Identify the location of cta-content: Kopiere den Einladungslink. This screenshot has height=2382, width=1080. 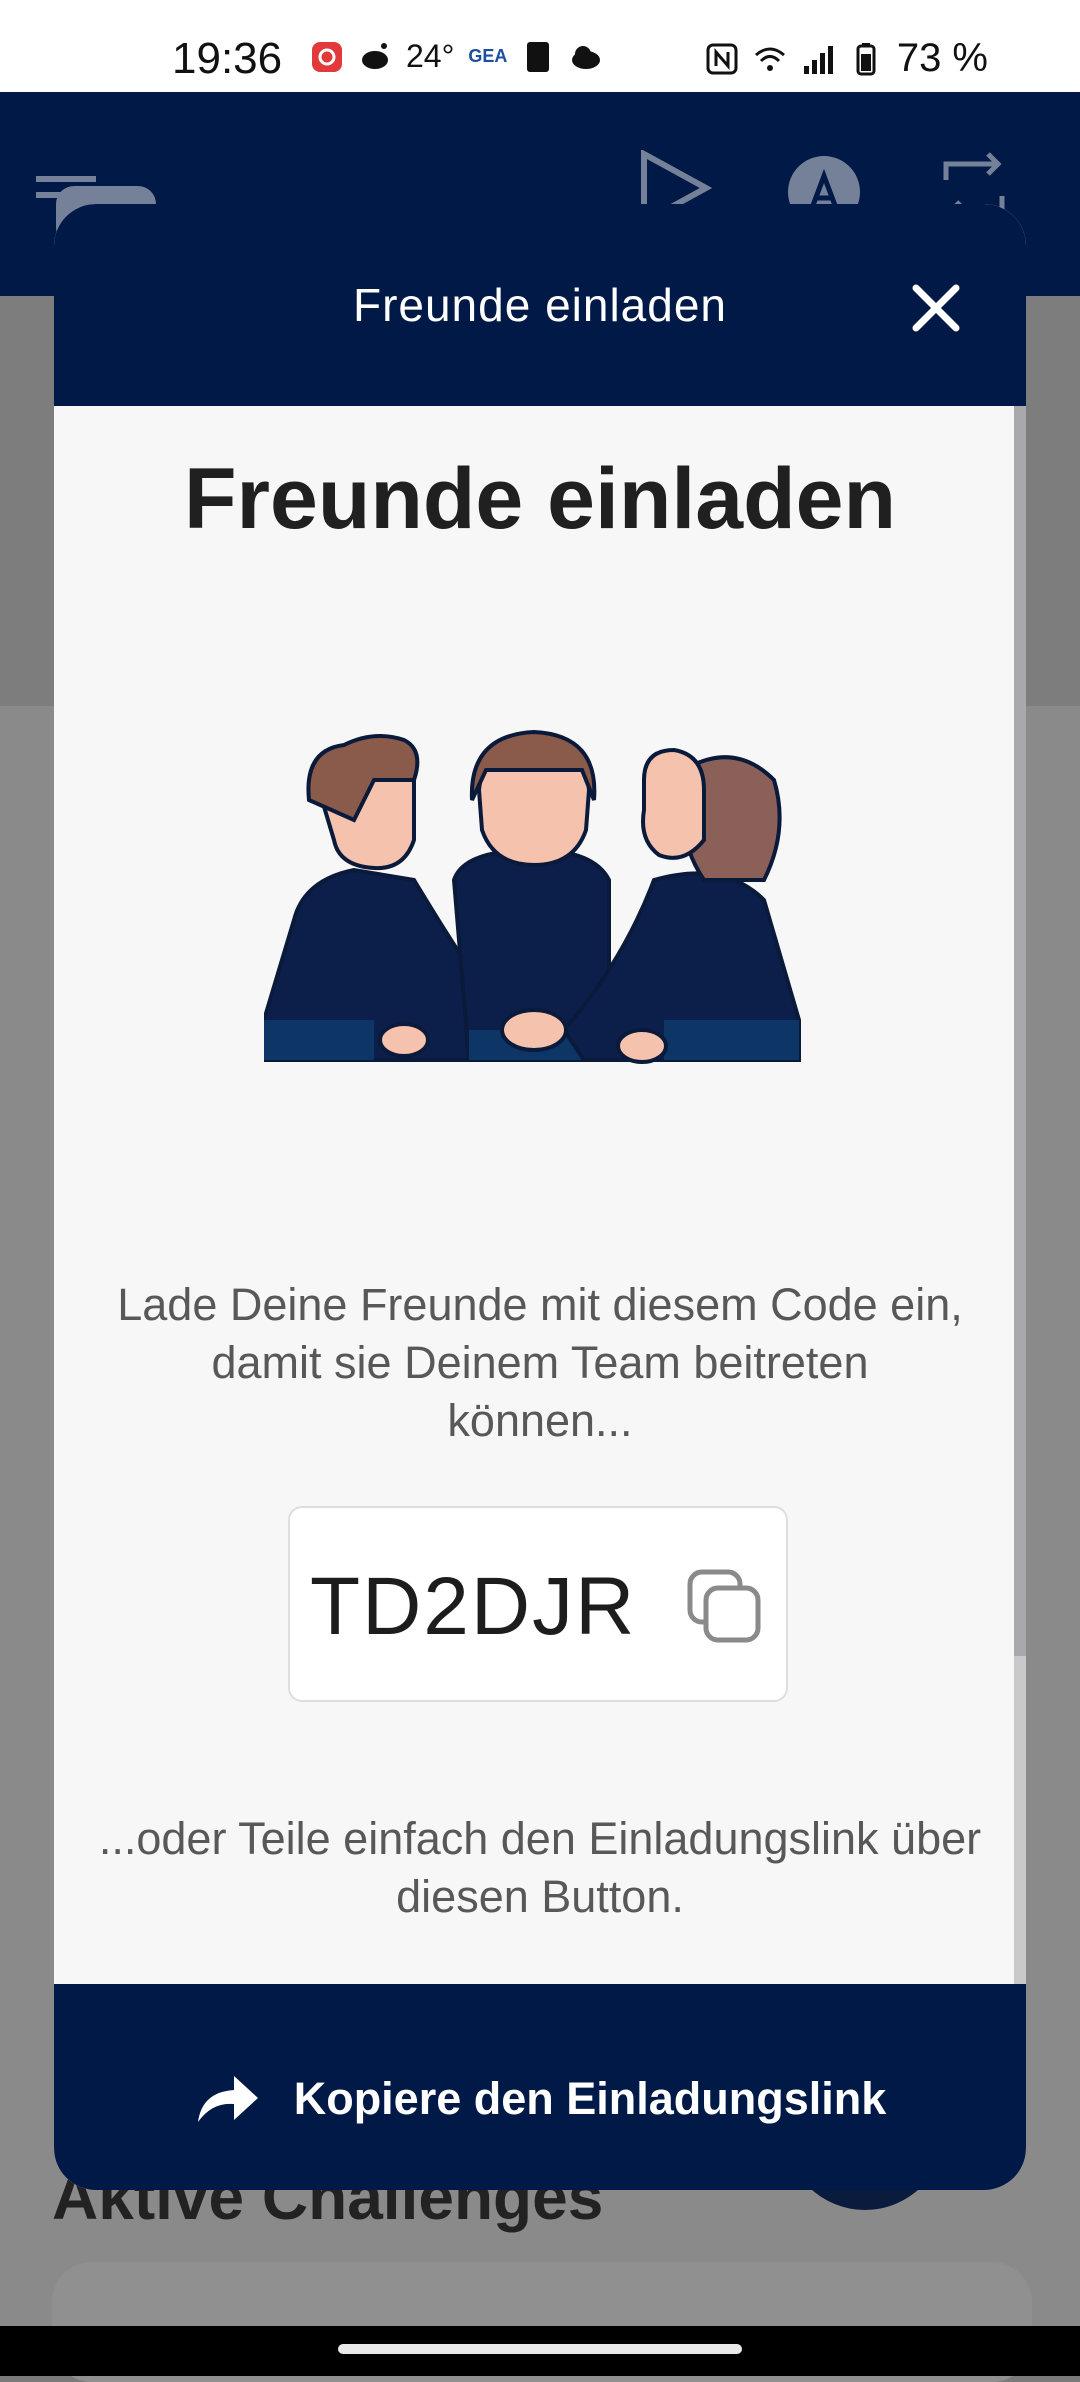
(540, 2099).